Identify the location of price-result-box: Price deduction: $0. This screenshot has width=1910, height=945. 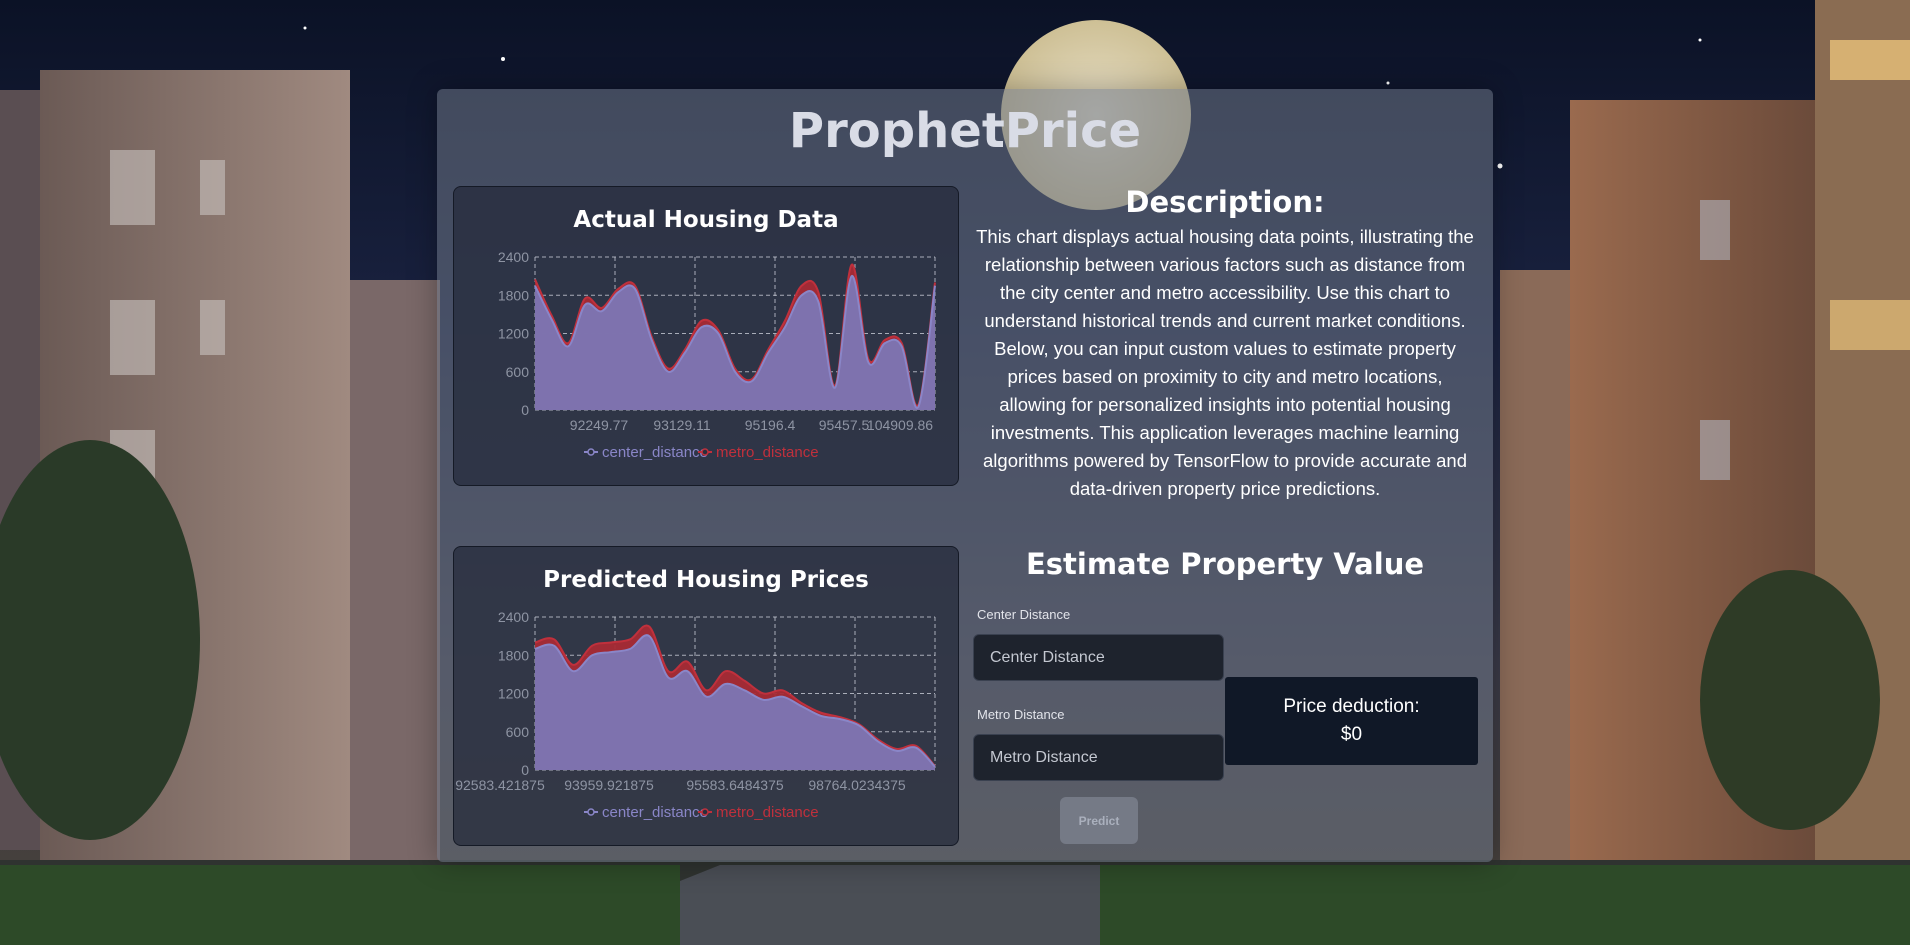
(1351, 721).